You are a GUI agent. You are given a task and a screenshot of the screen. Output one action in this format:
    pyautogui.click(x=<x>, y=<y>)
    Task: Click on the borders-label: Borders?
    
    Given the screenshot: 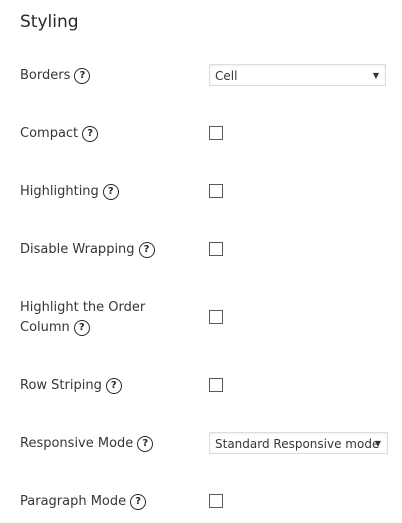 What is the action you would take?
    pyautogui.click(x=55, y=76)
    